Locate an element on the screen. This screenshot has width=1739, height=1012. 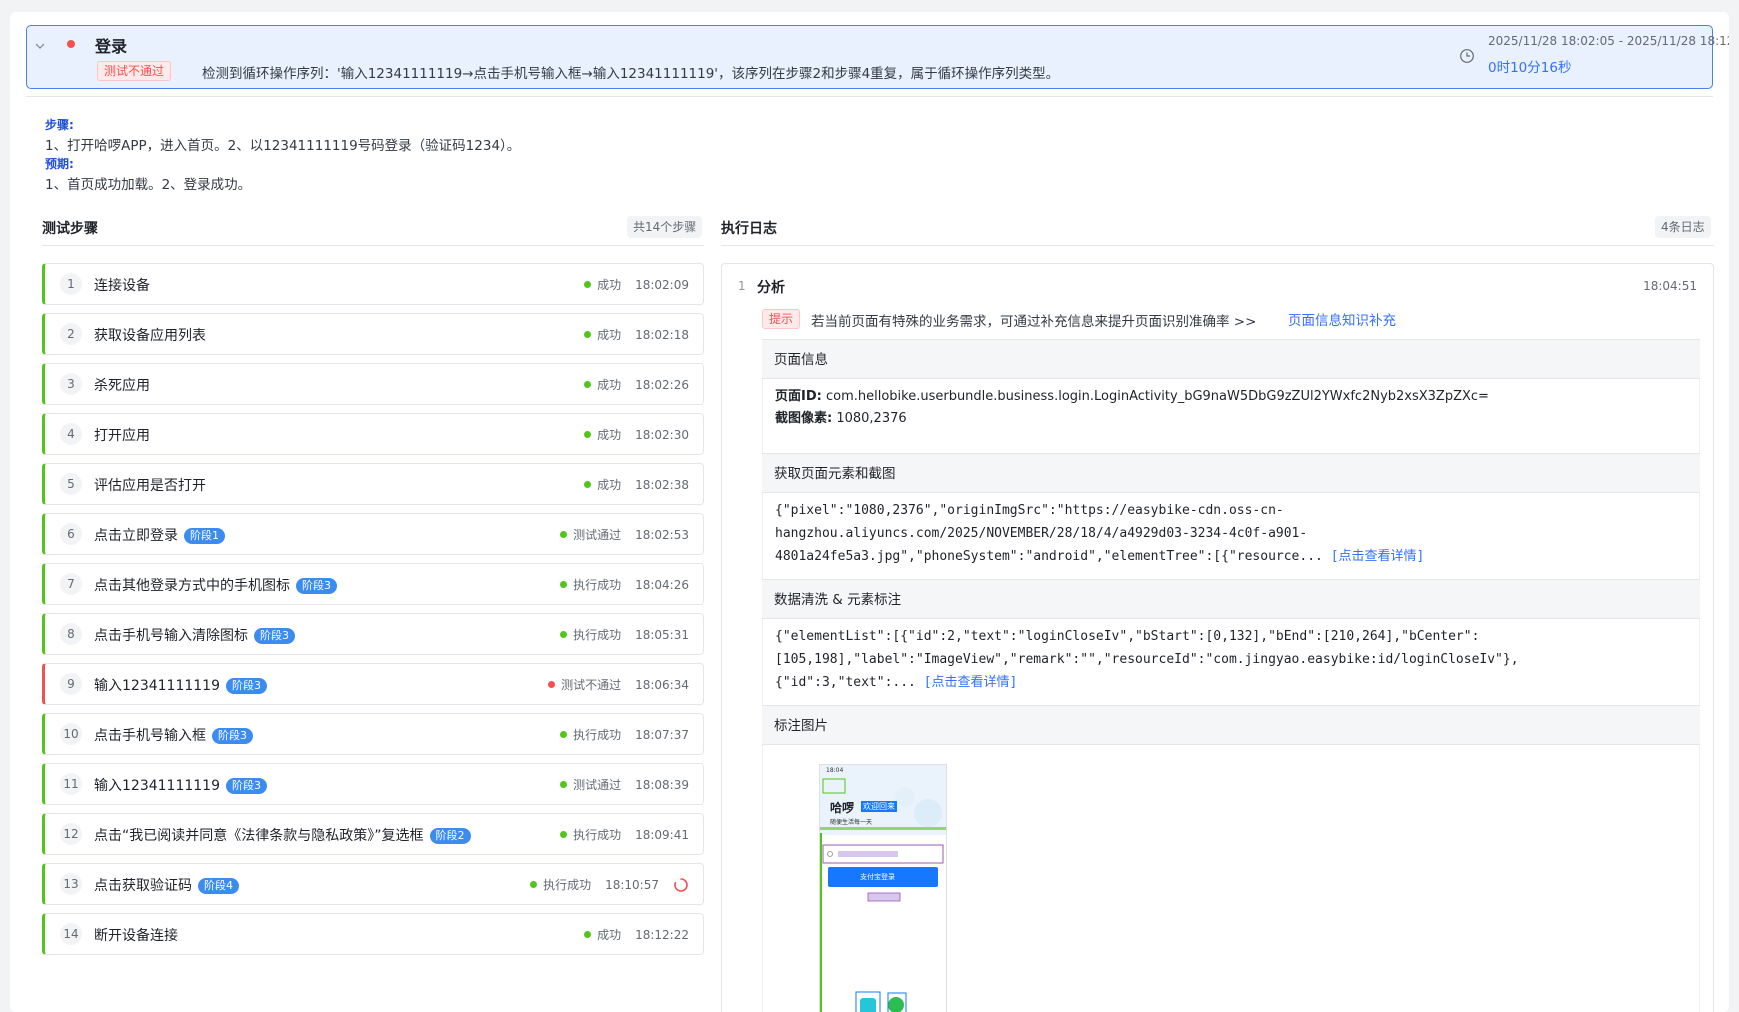
step-status: 执行成功 18:09:41 is located at coordinates (624, 834).